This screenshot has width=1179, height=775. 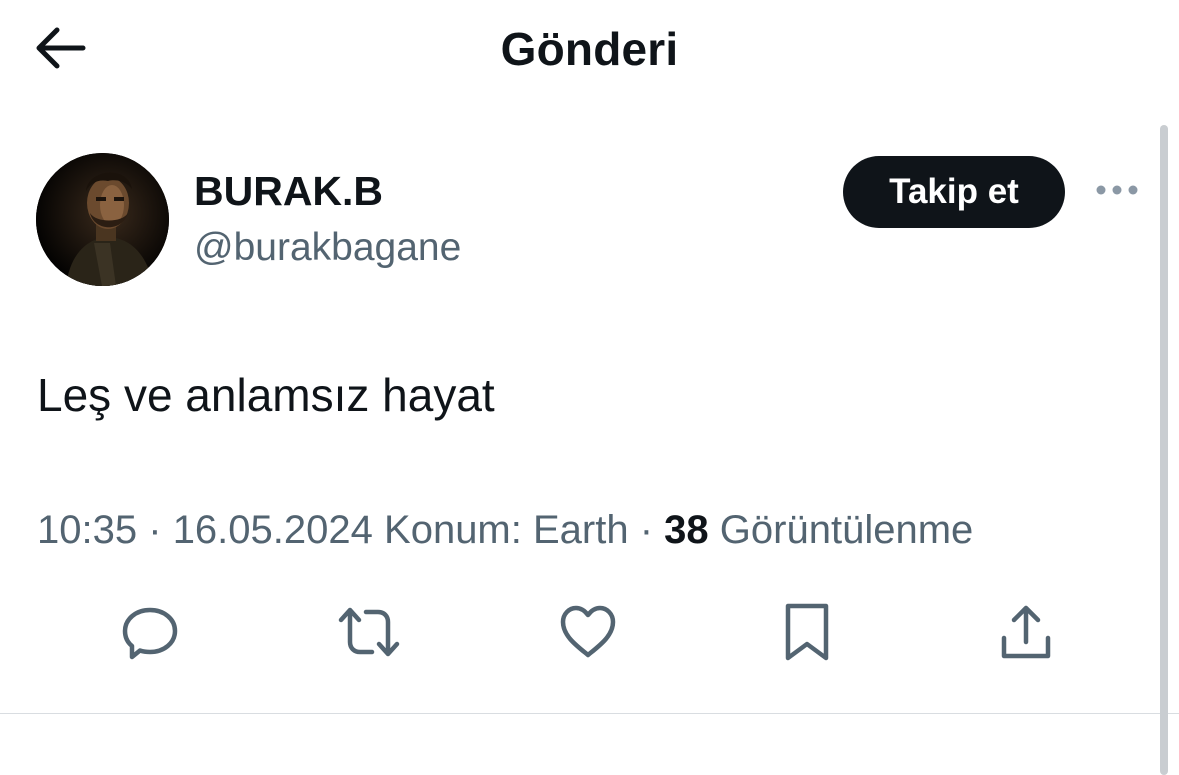 I want to click on views-count: 38, so click(x=686, y=530).